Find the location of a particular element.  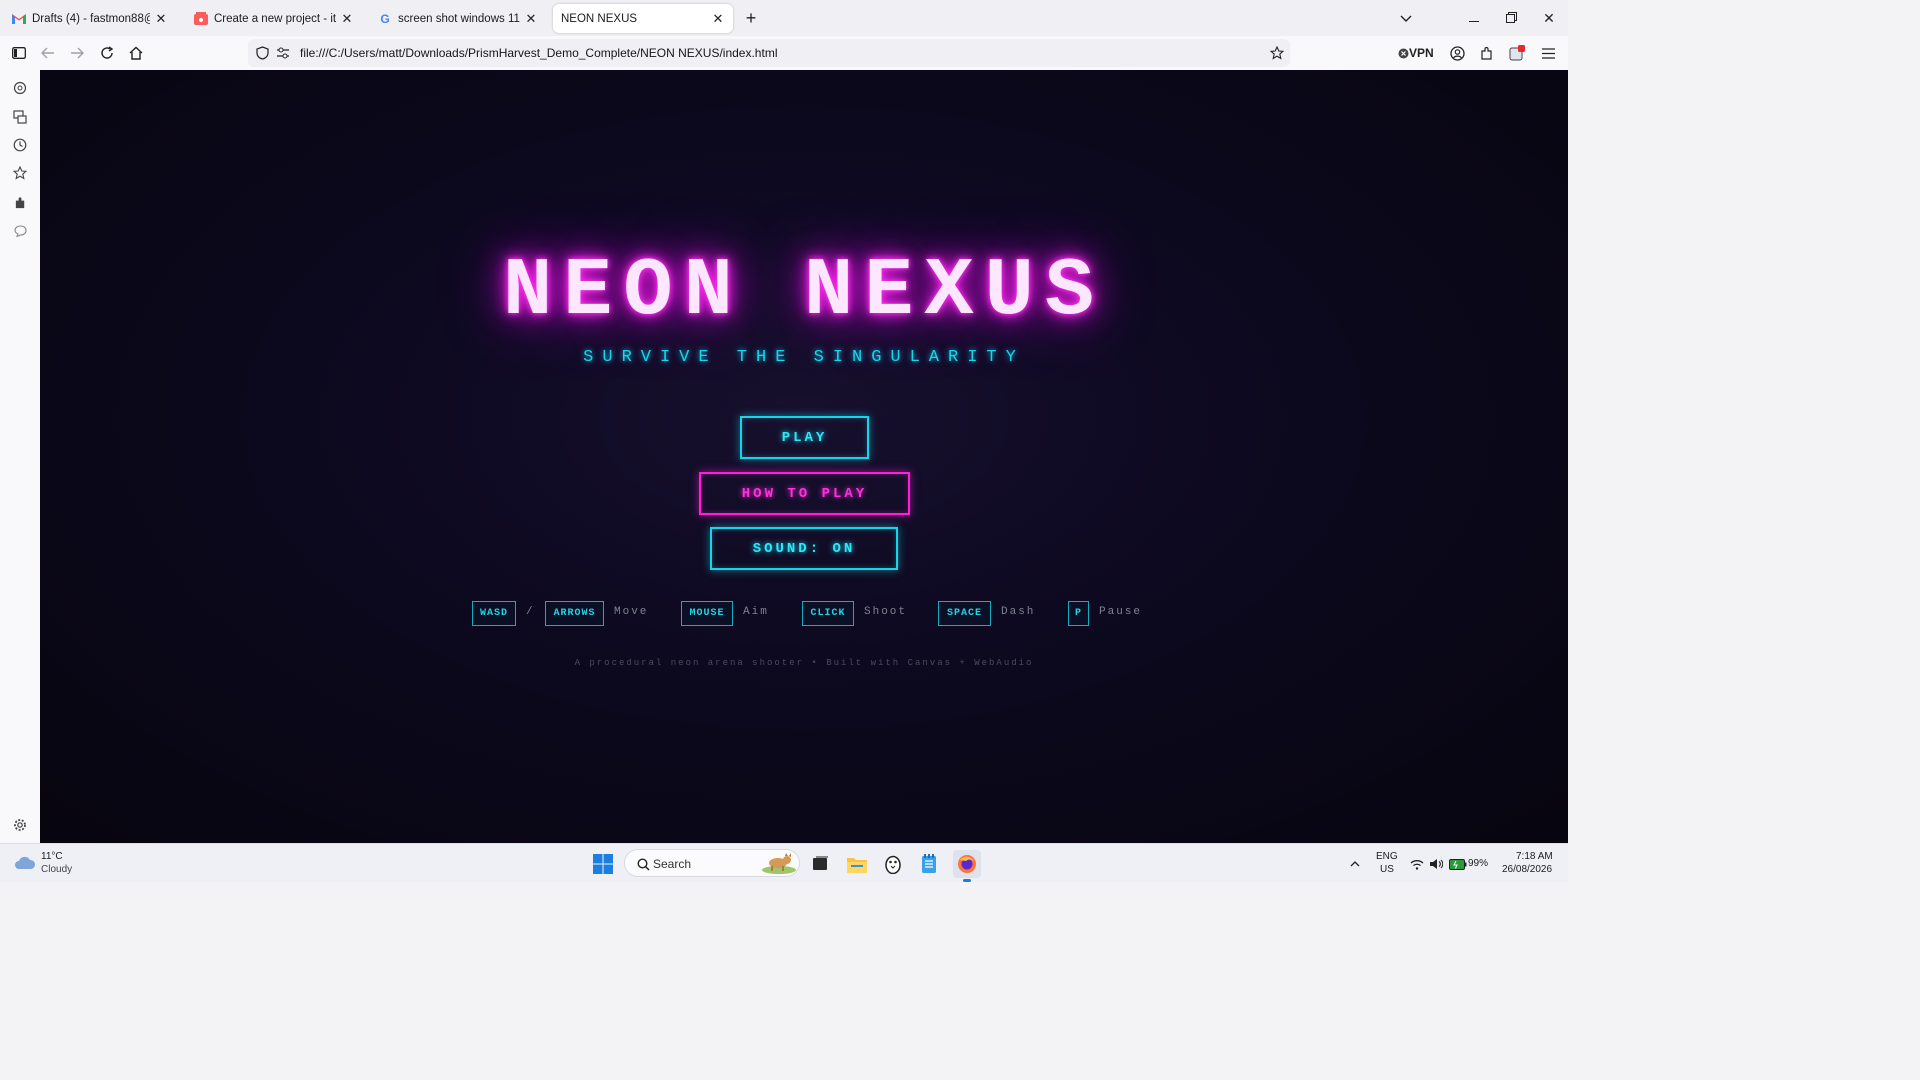

bookmark-star-icon is located at coordinates (1277, 53).